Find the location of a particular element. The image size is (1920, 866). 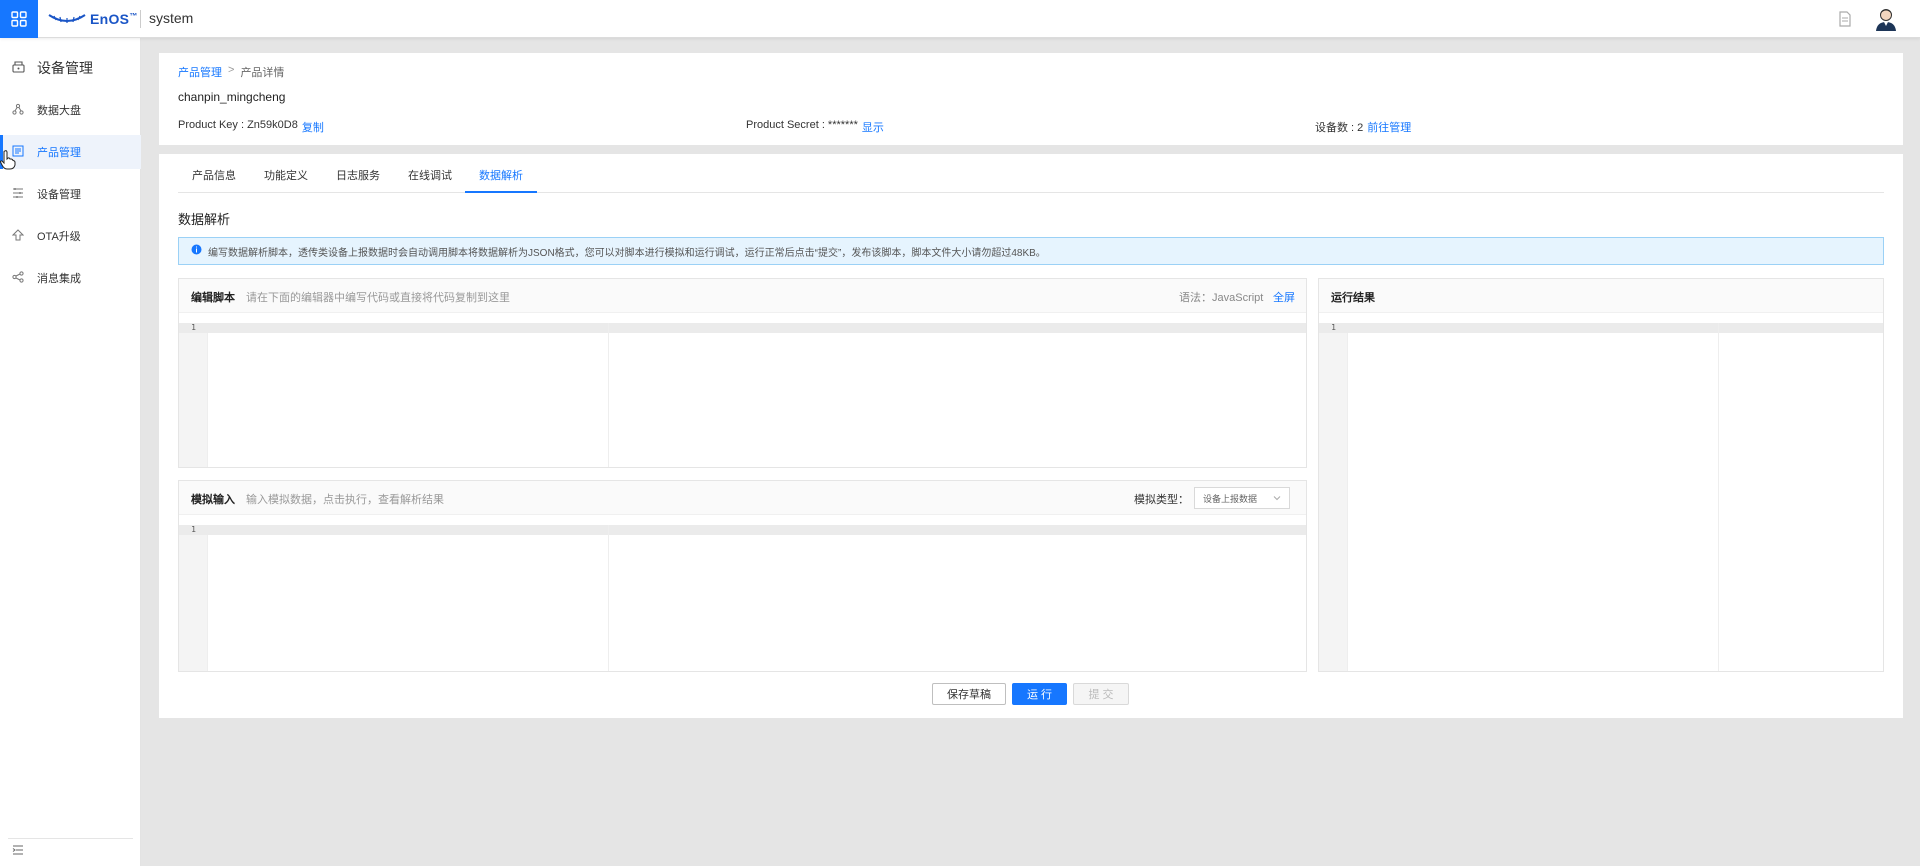

app-grid-icon is located at coordinates (19, 19).